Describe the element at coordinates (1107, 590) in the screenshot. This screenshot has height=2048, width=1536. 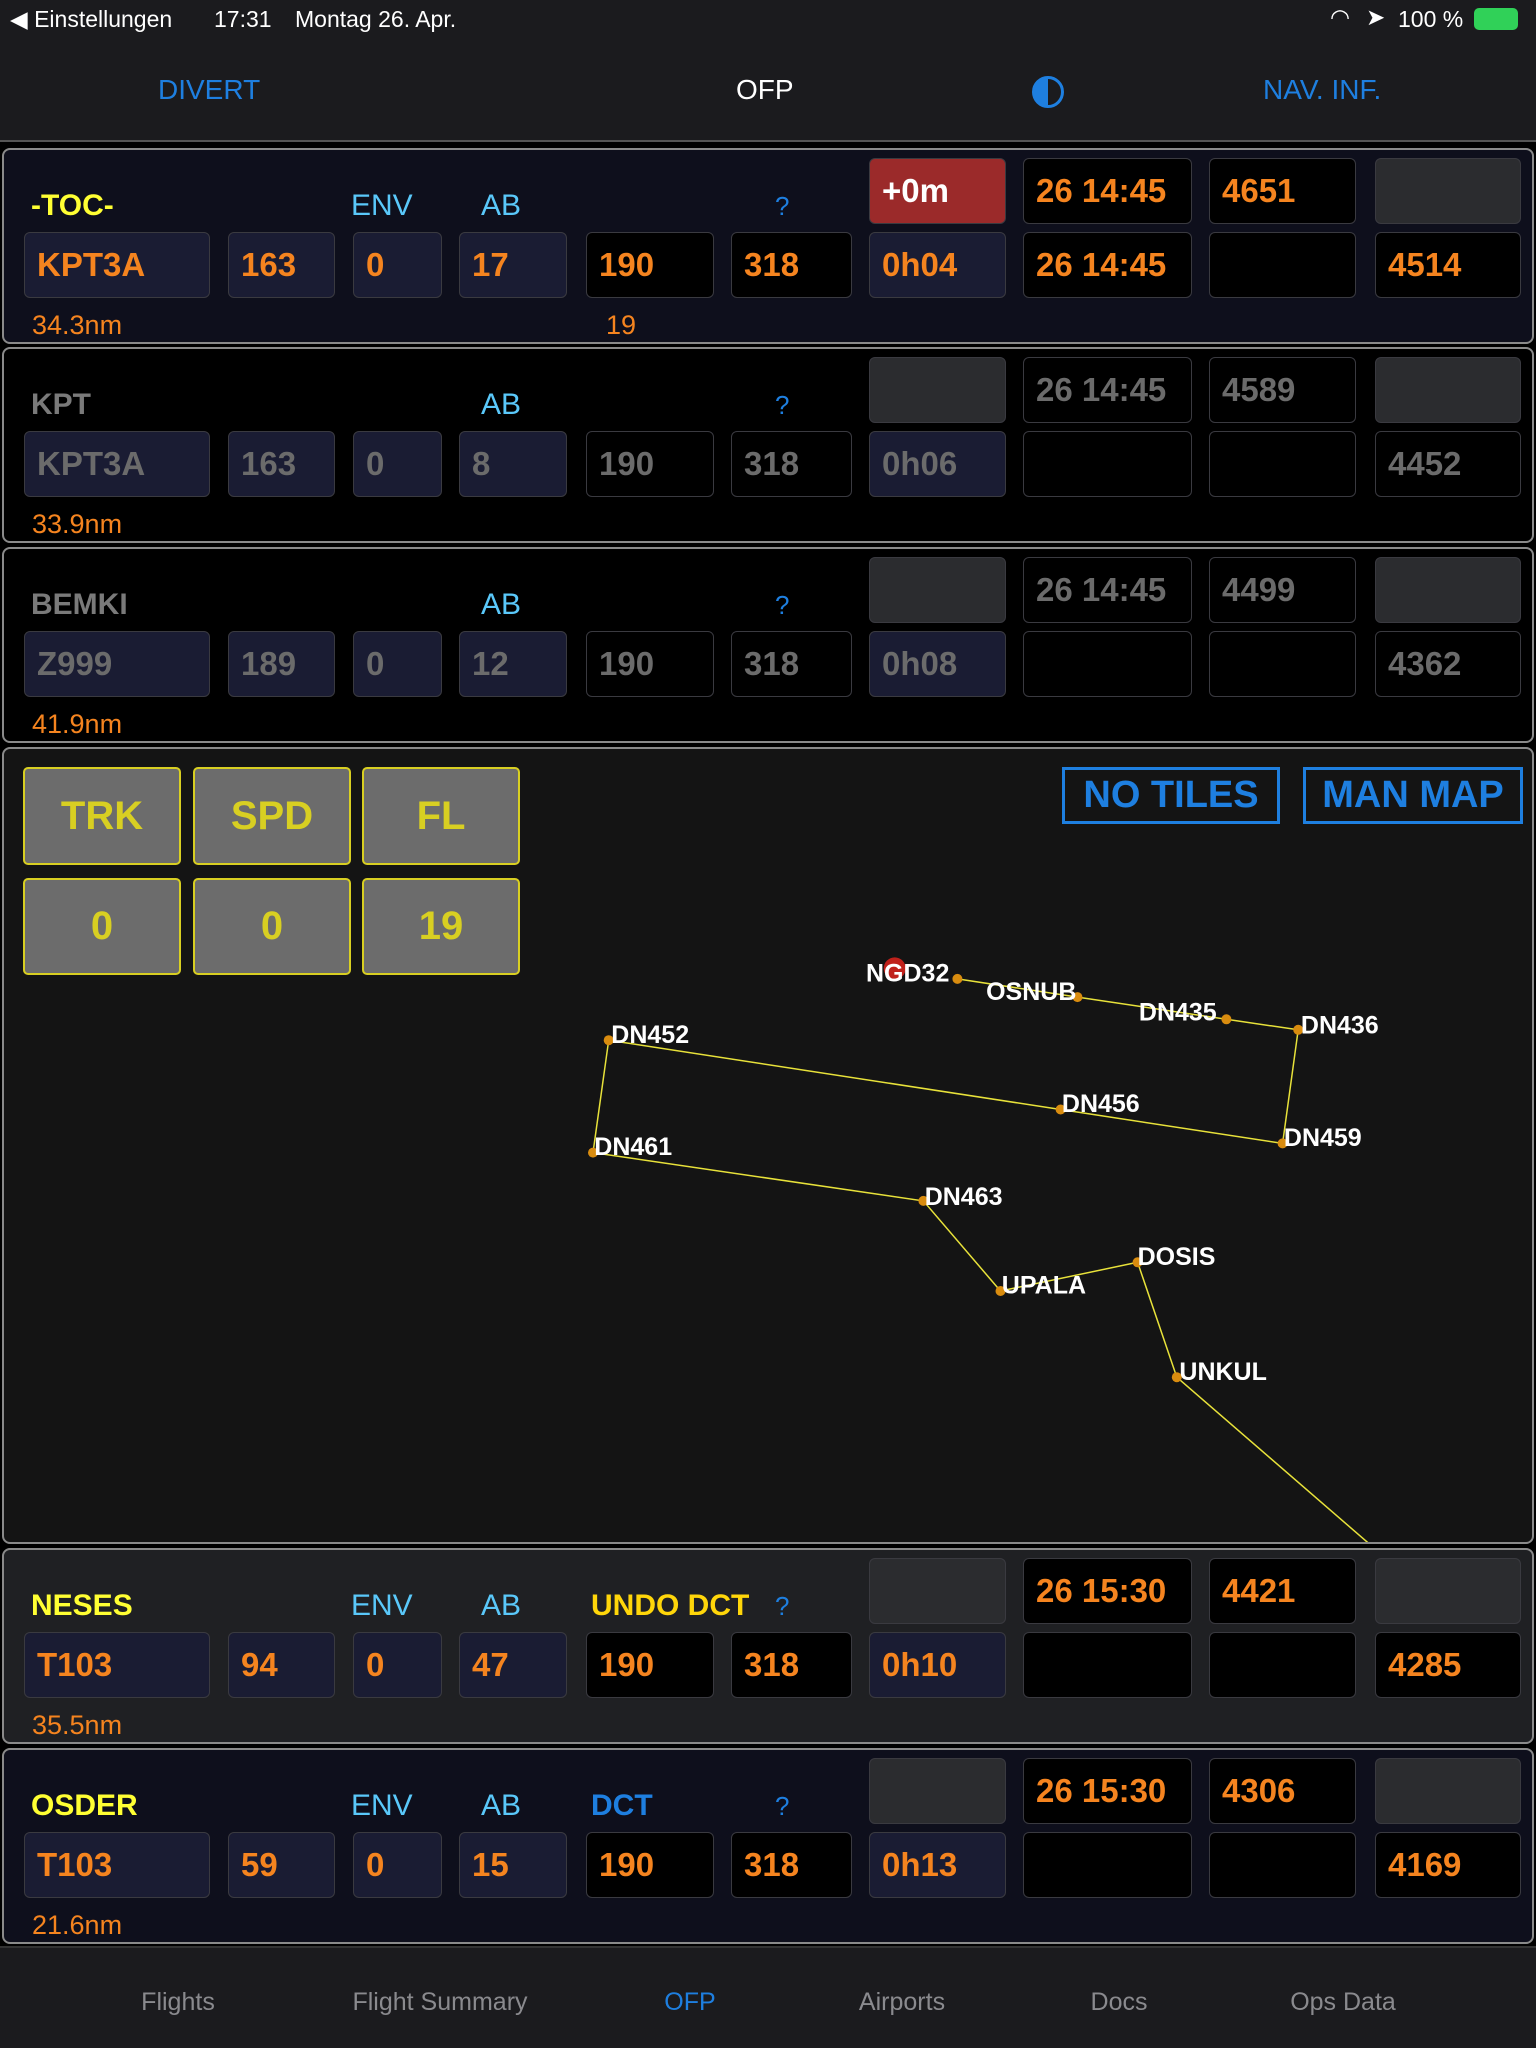
I see `top-value-cell: 26 14:45` at that location.